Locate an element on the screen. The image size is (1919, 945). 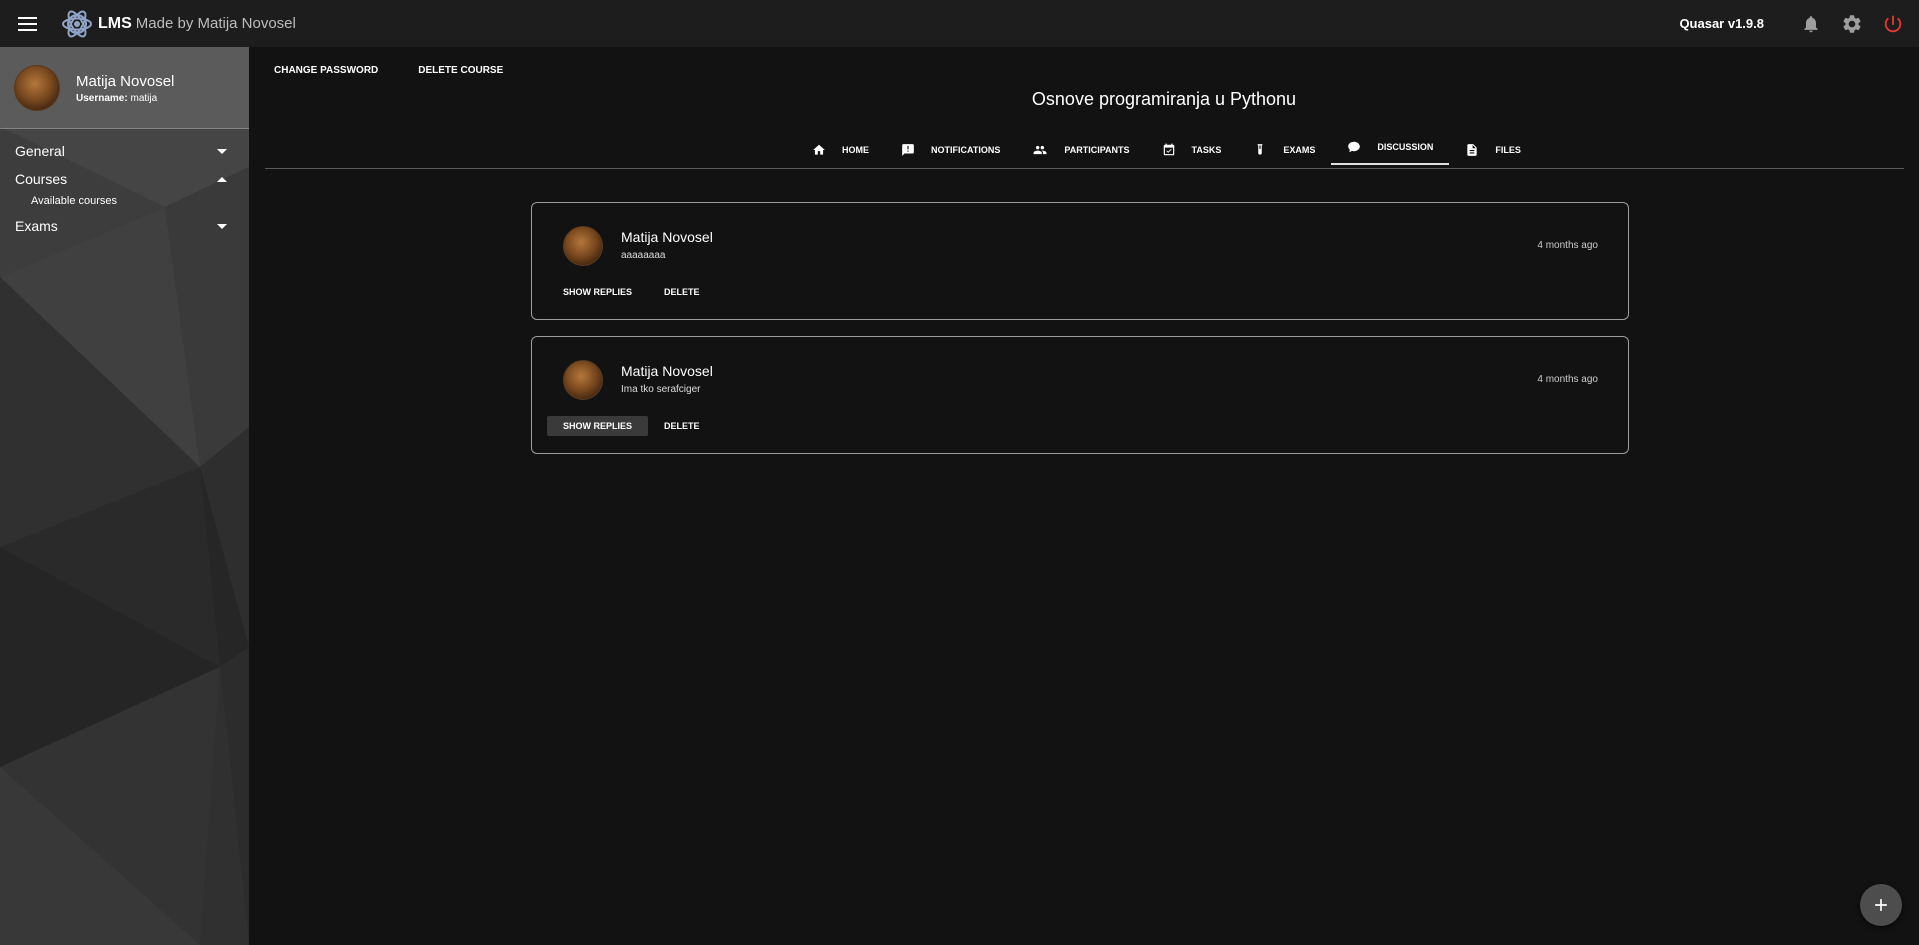
menu-icon is located at coordinates (28, 24).